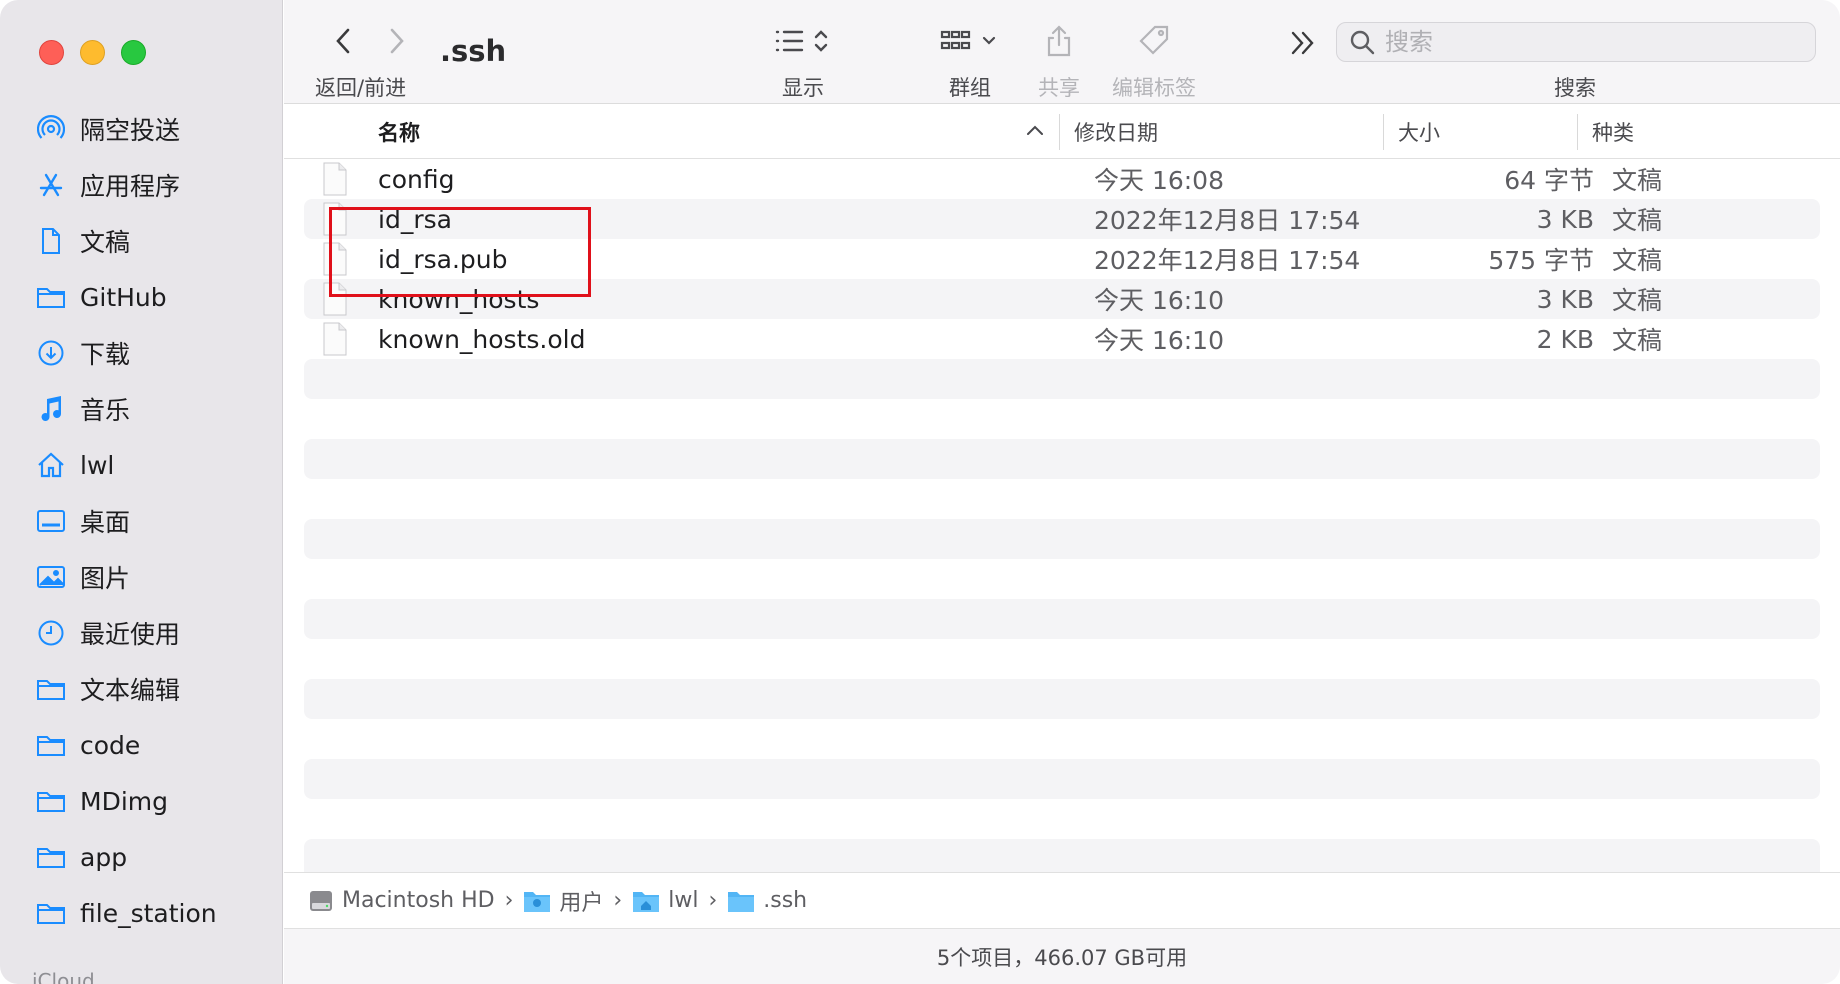  I want to click on file-name: config, so click(416, 179).